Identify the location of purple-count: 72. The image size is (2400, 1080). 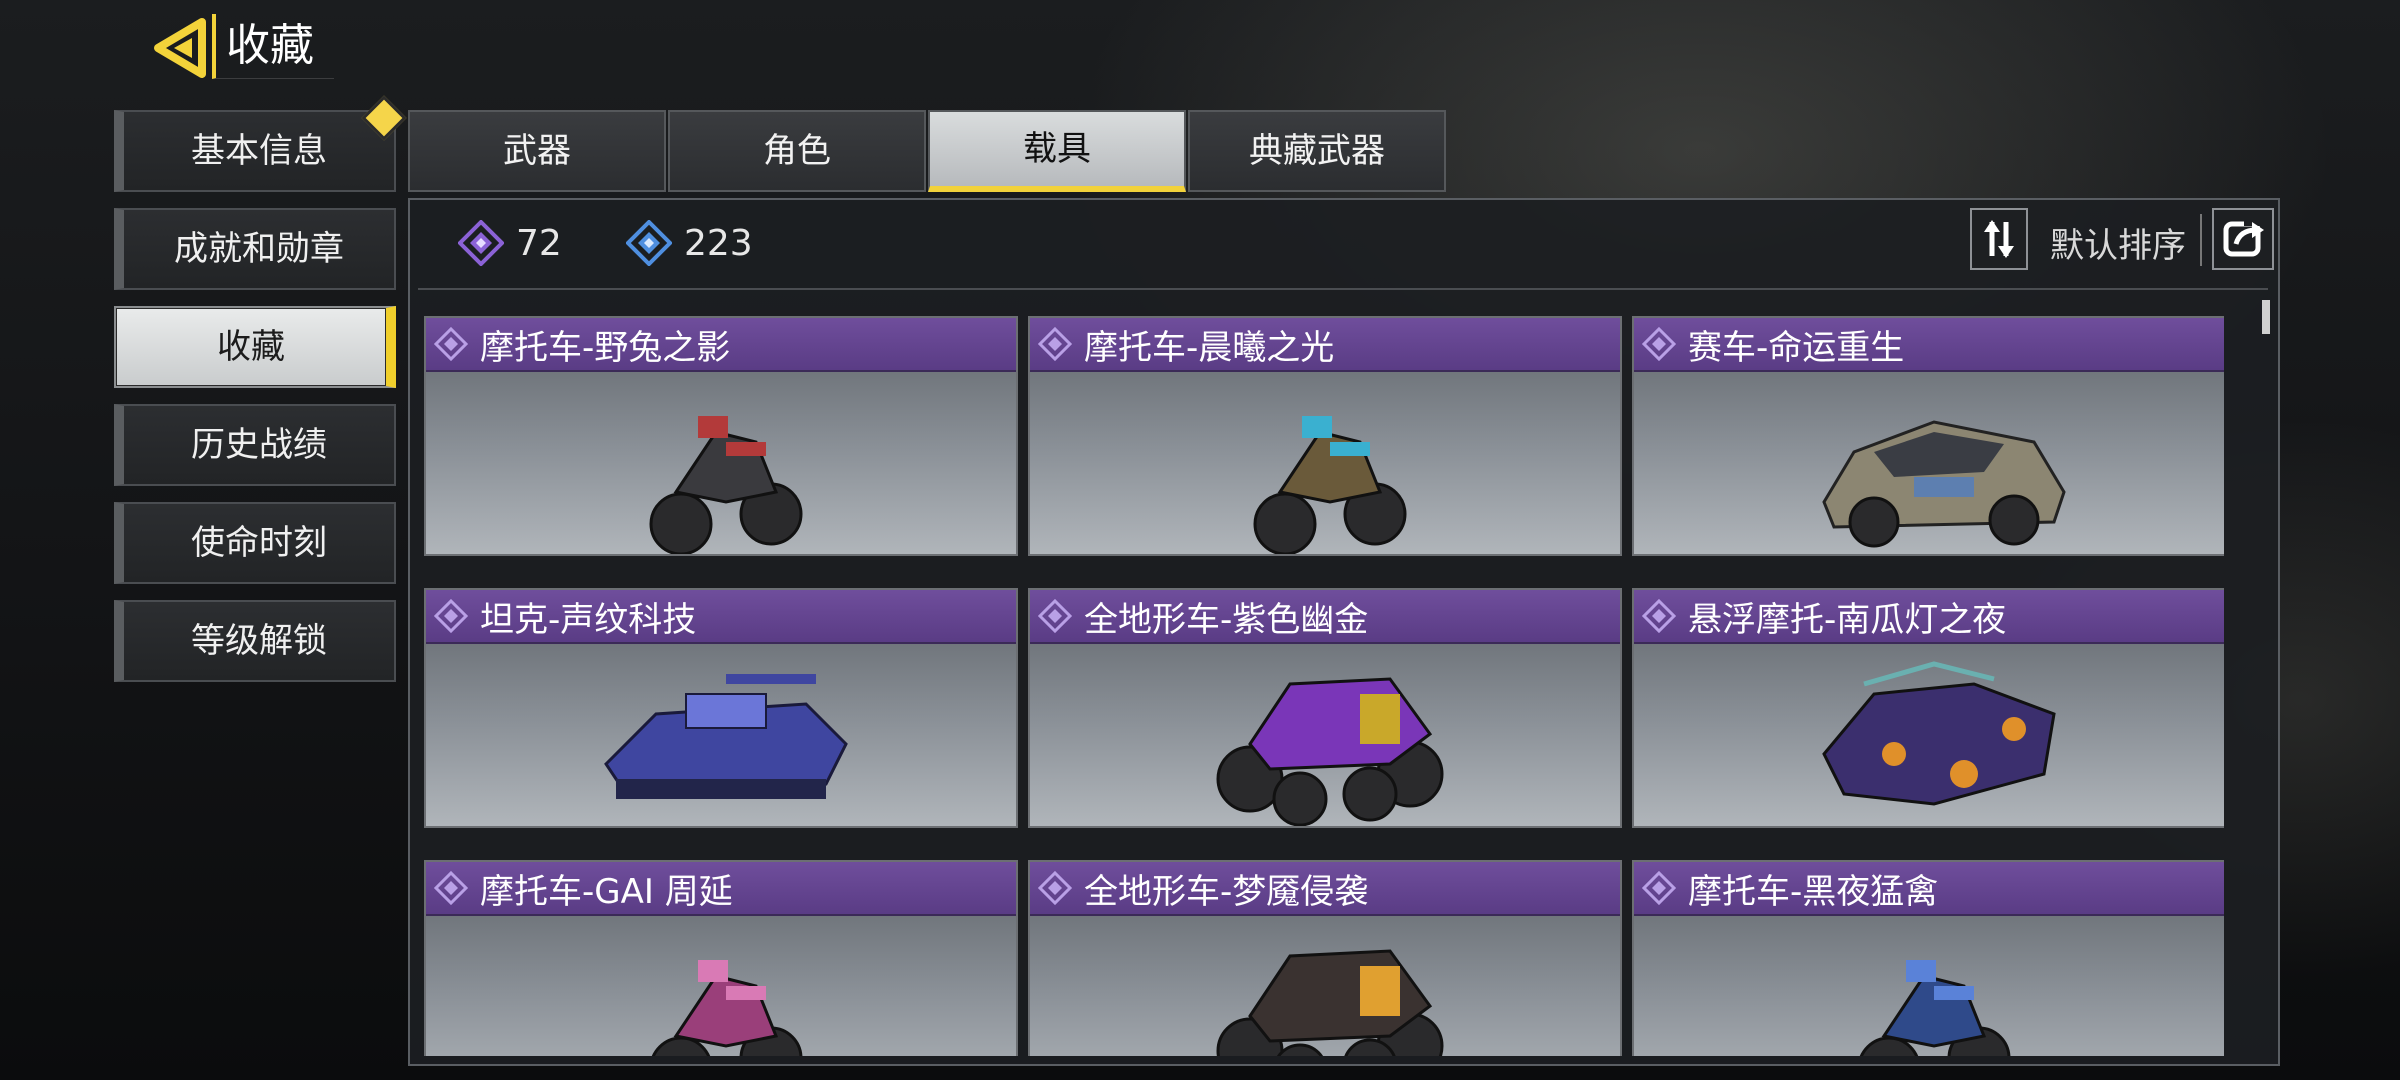
(539, 243).